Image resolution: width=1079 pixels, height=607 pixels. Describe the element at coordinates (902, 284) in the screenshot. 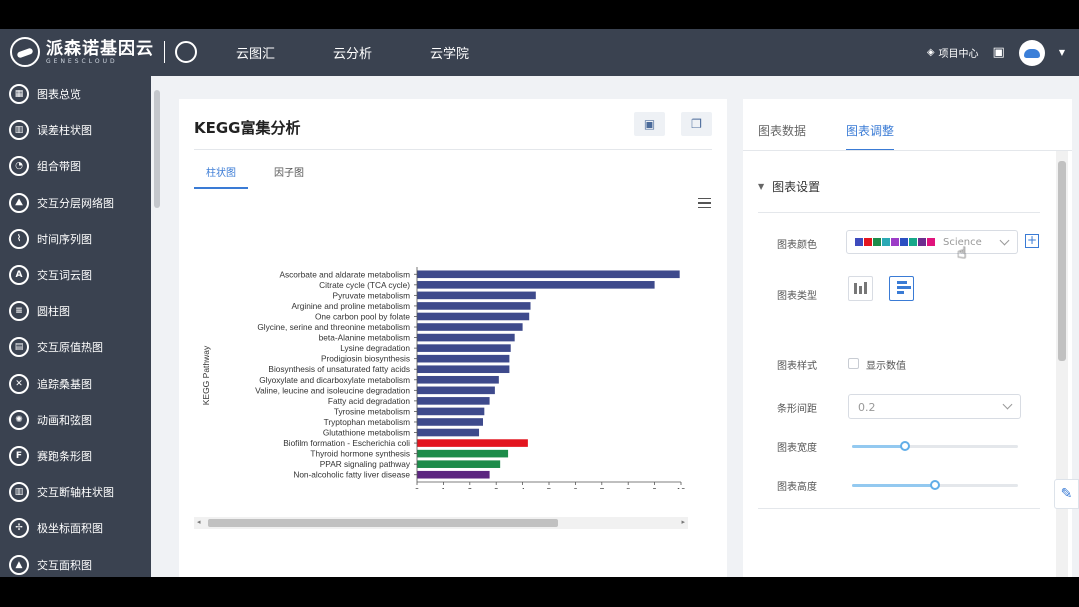

I see `horizontal-bar-icon` at that location.